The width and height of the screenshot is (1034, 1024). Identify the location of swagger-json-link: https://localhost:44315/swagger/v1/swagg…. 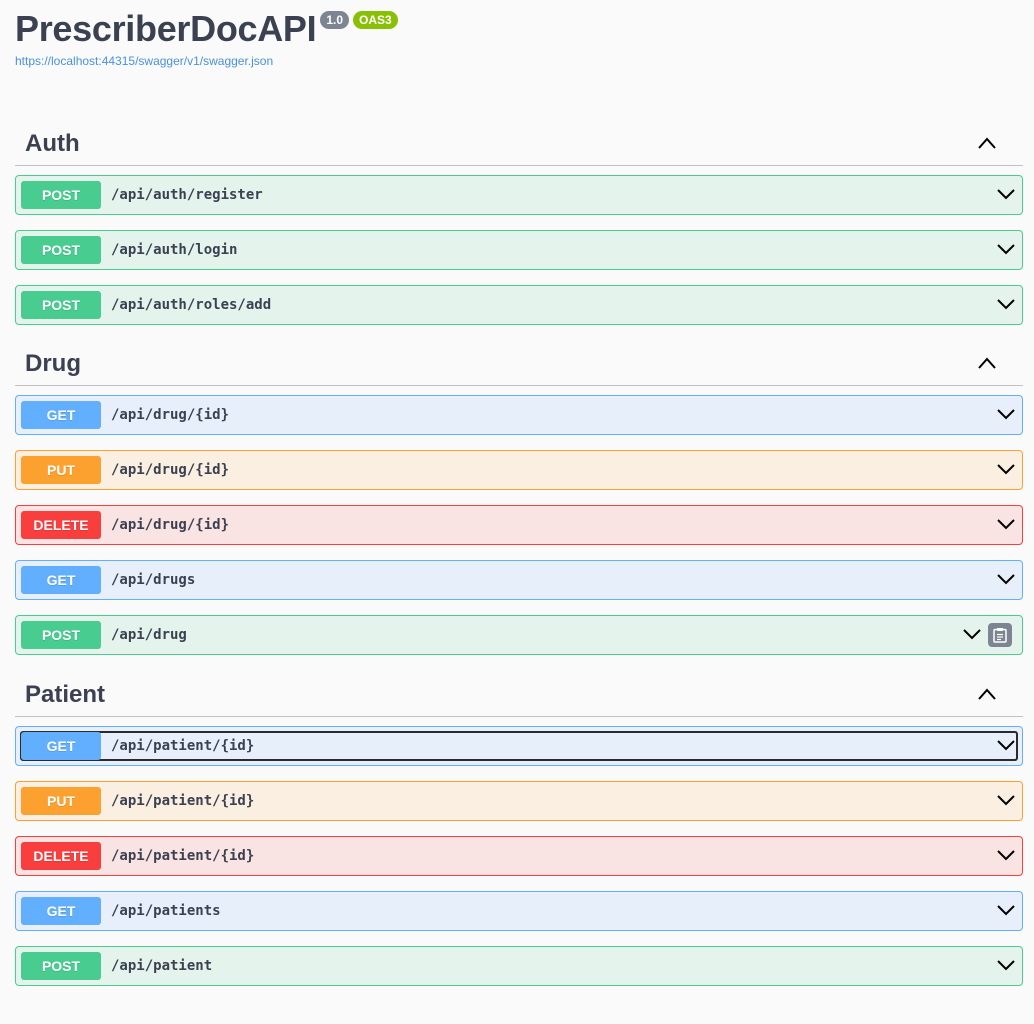
(206, 61).